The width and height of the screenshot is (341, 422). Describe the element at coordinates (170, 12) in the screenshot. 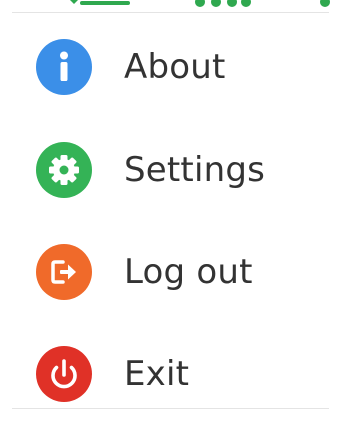

I see `top-divider` at that location.